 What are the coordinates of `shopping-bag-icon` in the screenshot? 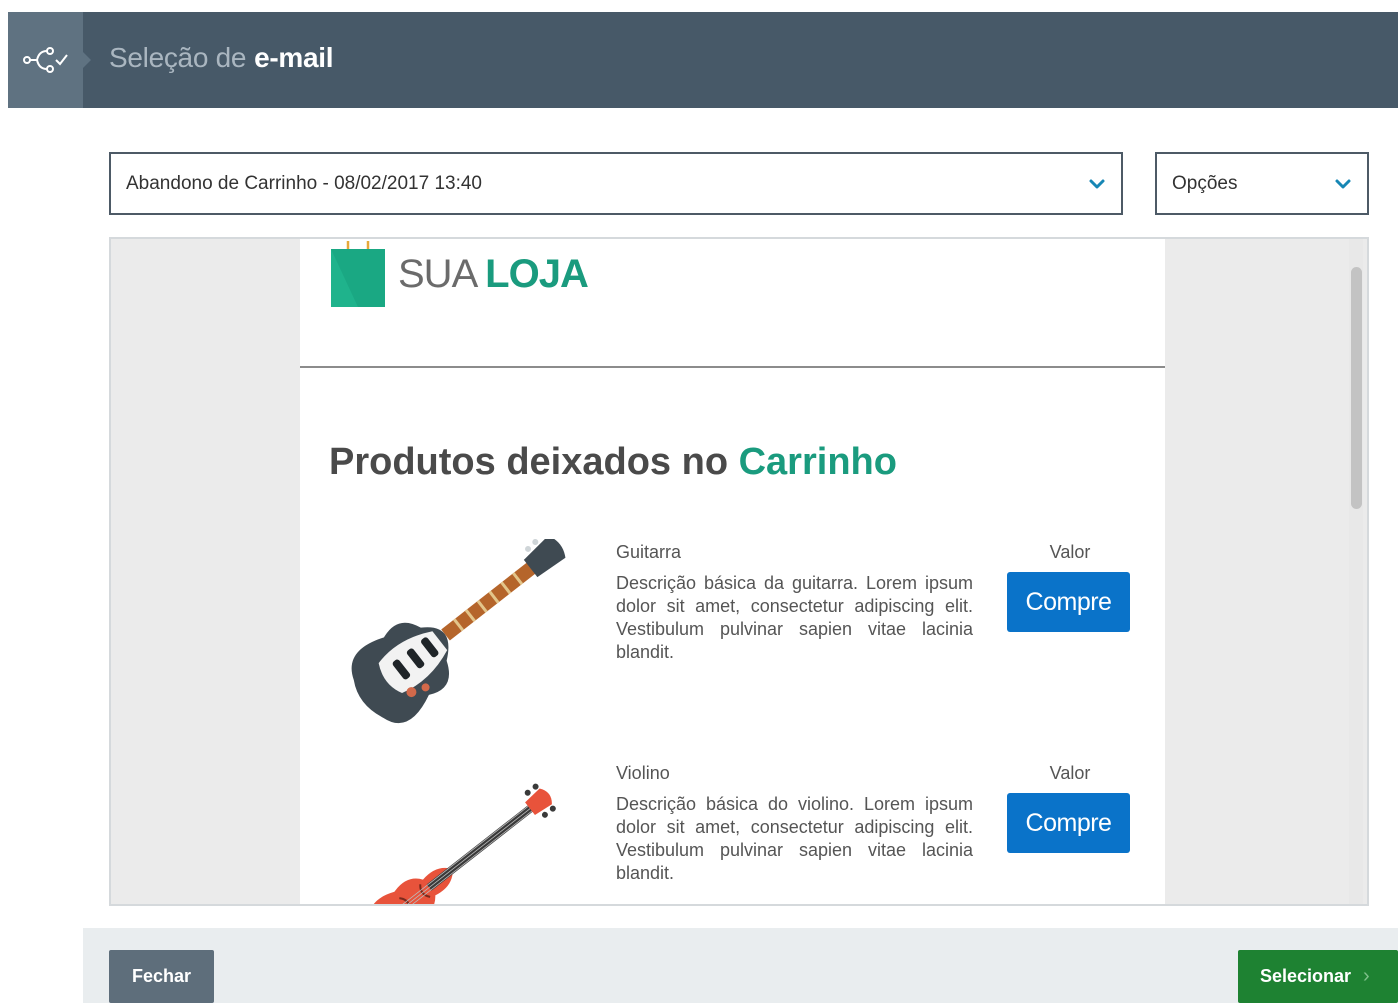 It's located at (358, 274).